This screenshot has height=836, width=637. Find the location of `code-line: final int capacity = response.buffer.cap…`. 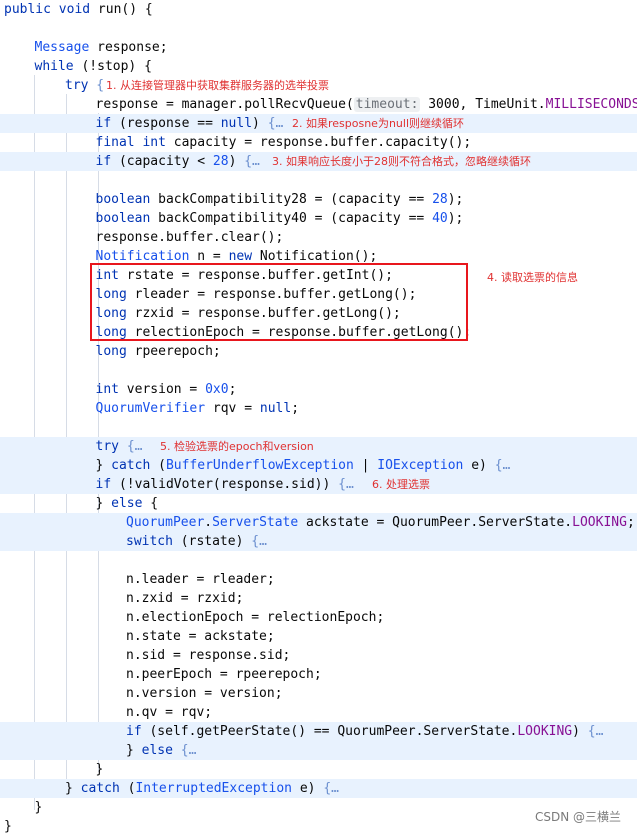

code-line: final int capacity = response.buffer.cap… is located at coordinates (318, 142).